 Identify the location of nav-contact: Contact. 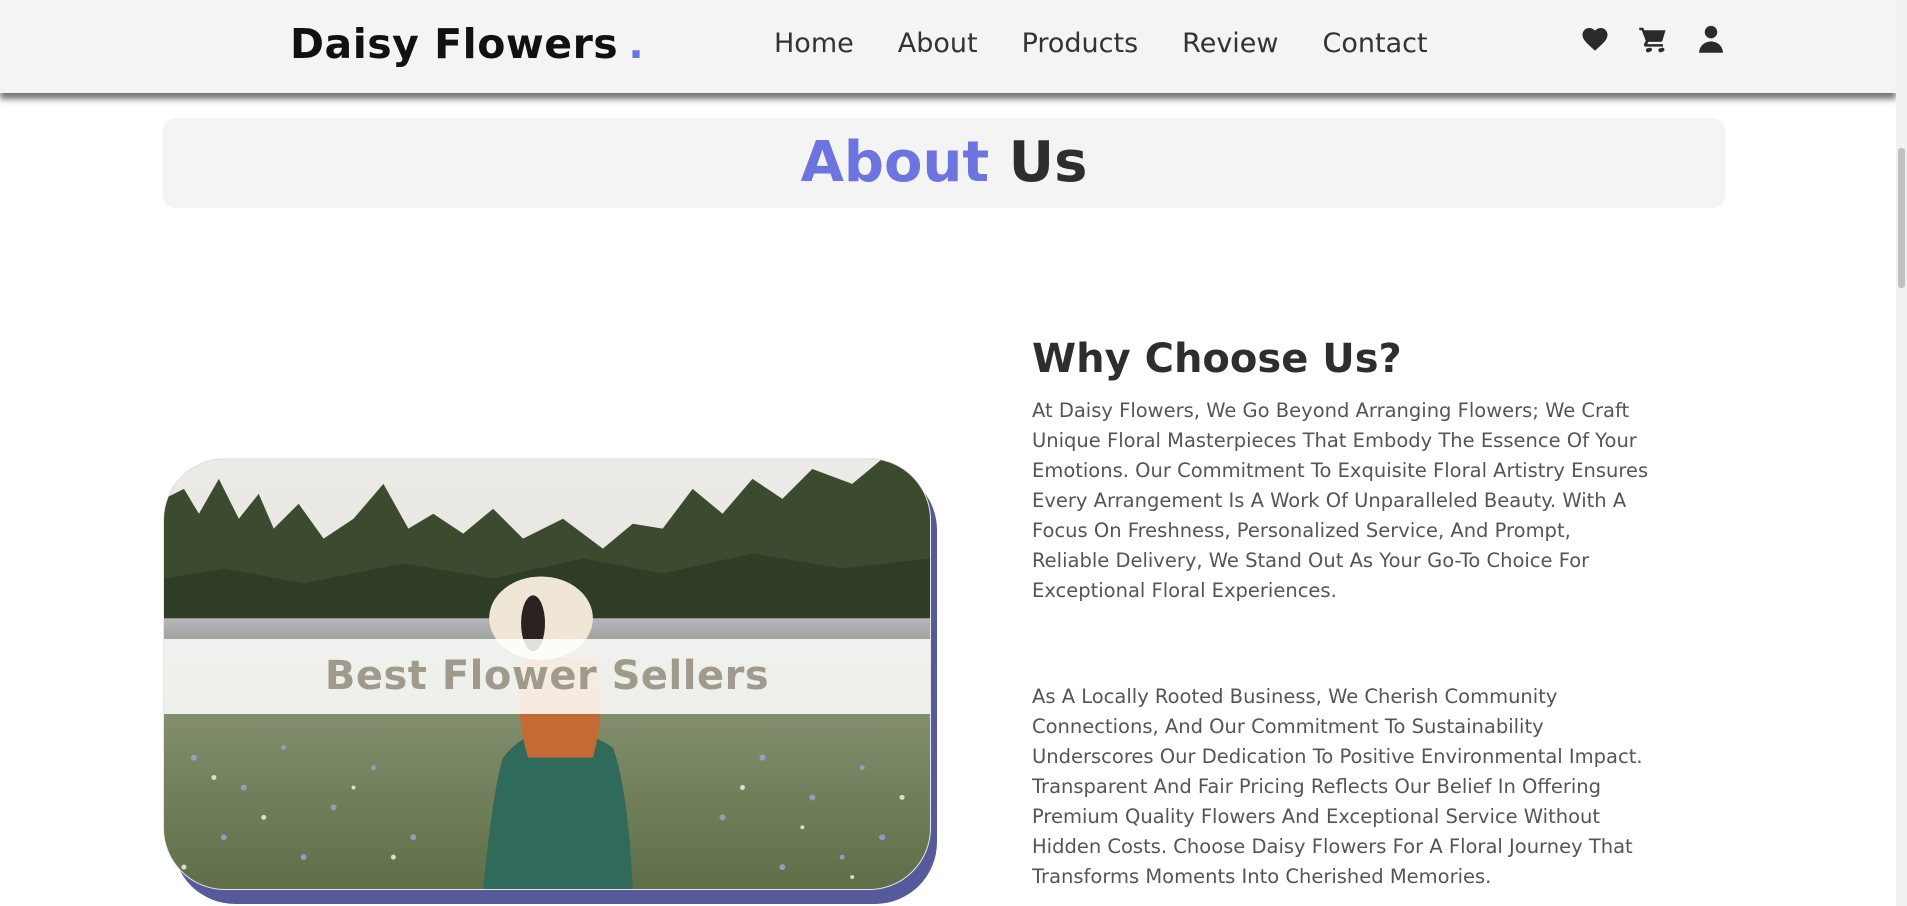
(1375, 43).